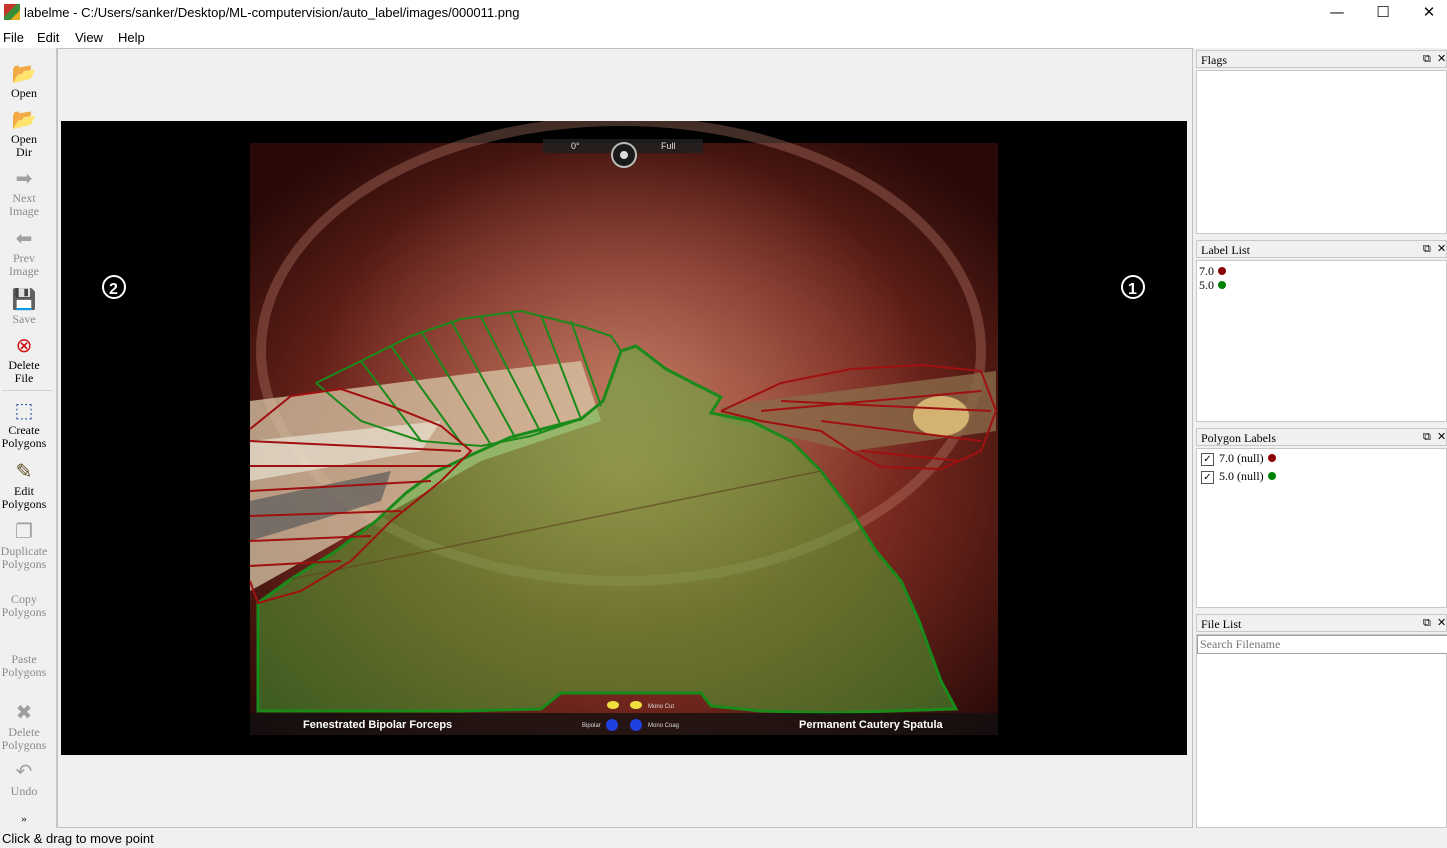  I want to click on mono-cut-indicator-left, so click(613, 705).